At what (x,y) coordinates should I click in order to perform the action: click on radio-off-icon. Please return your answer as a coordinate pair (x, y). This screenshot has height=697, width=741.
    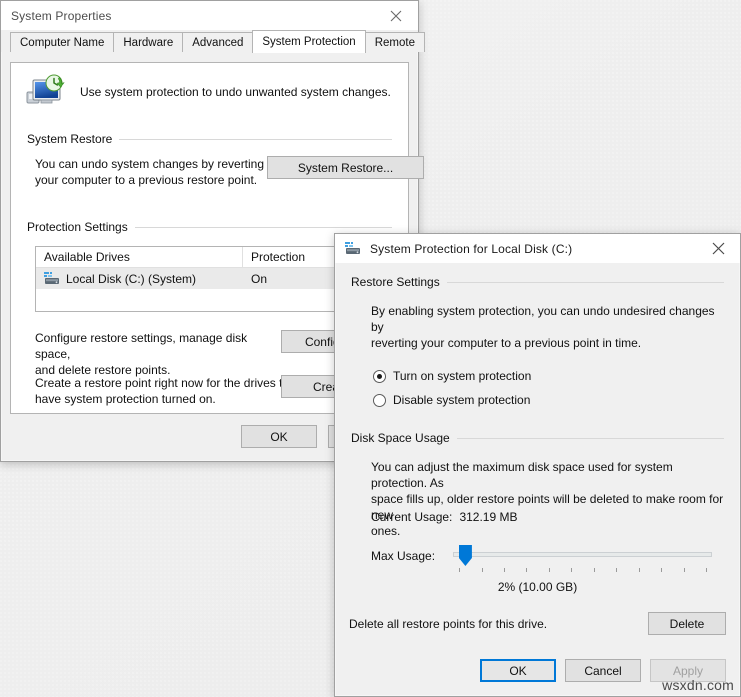
    Looking at the image, I should click on (379, 400).